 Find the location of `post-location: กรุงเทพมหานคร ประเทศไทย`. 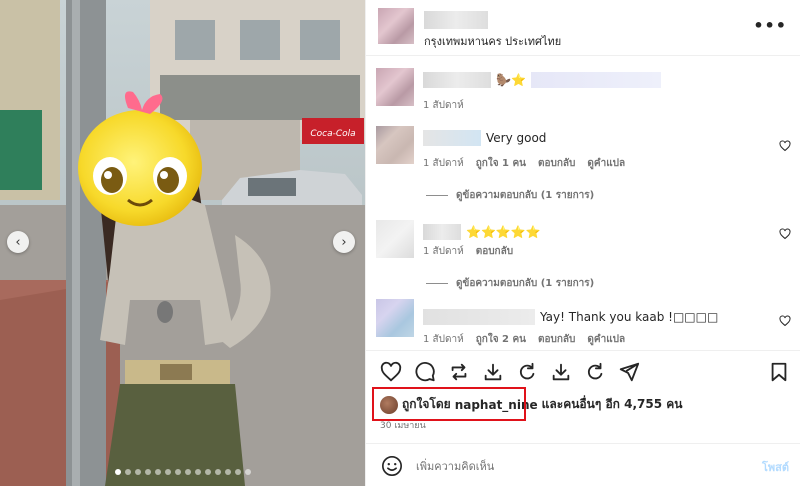

post-location: กรุงเทพมหานคร ประเทศไทย is located at coordinates (492, 41).